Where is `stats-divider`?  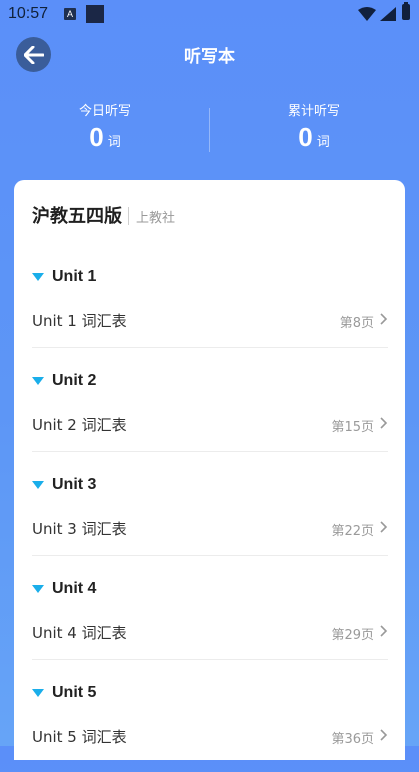
stats-divider is located at coordinates (209, 130).